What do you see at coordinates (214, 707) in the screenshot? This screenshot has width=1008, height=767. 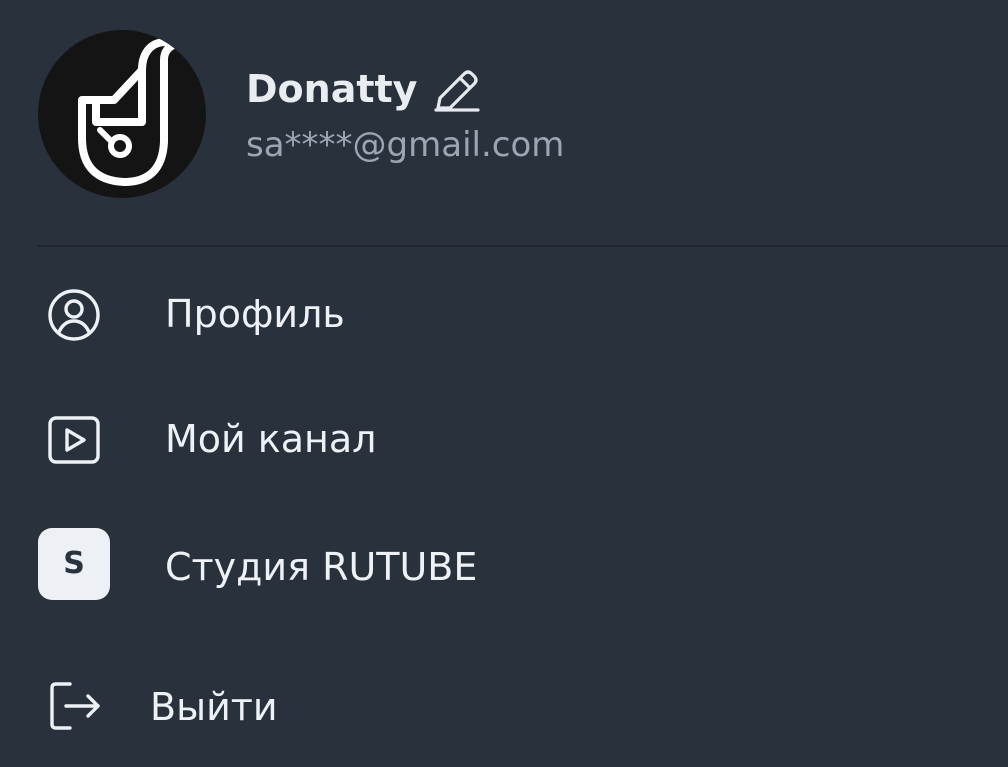 I see `menu-item-label: Выйти` at bounding box center [214, 707].